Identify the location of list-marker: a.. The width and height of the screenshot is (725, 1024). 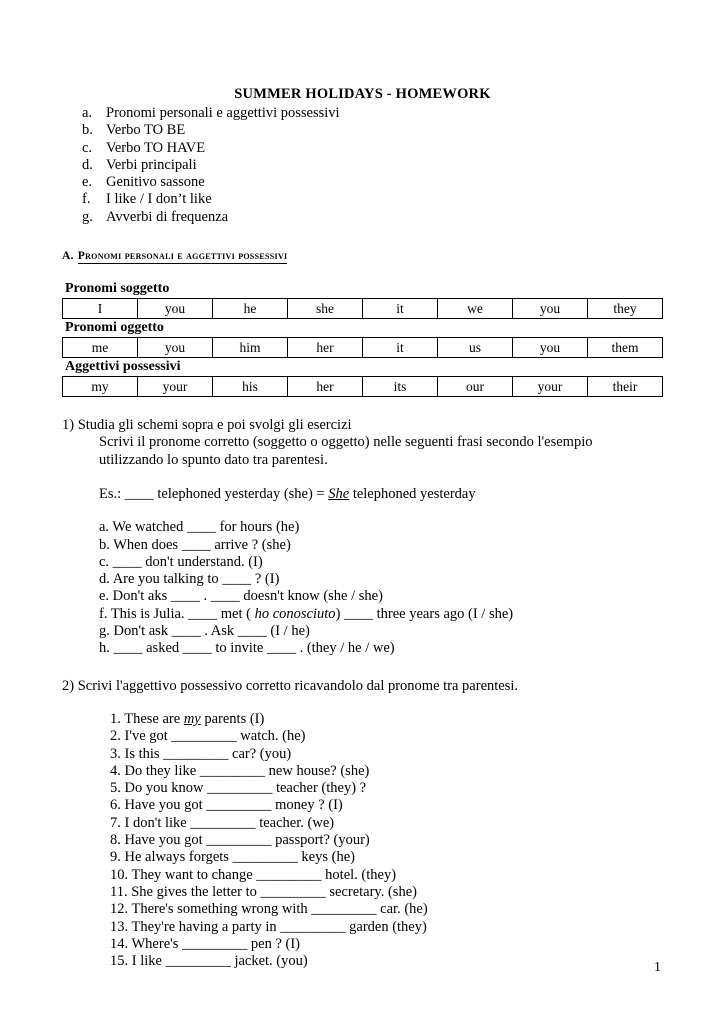
(87, 113).